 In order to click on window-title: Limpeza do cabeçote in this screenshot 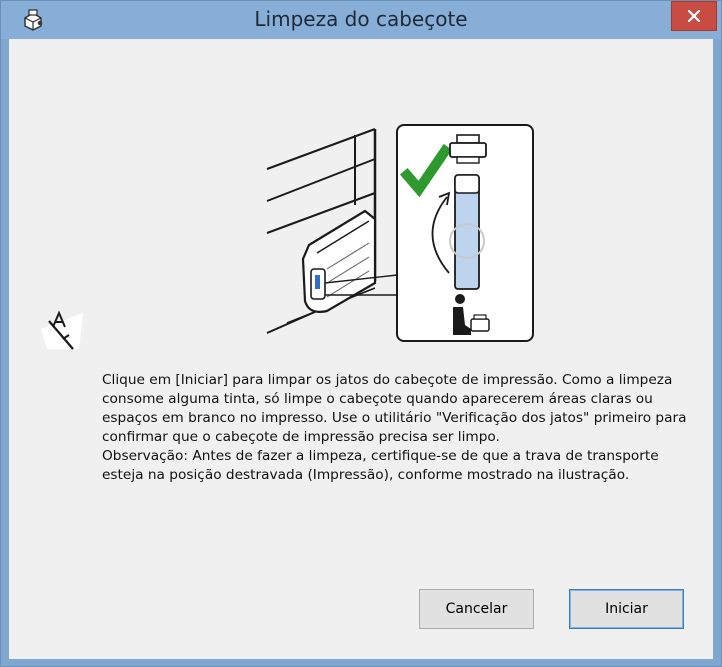, I will do `click(361, 19)`.